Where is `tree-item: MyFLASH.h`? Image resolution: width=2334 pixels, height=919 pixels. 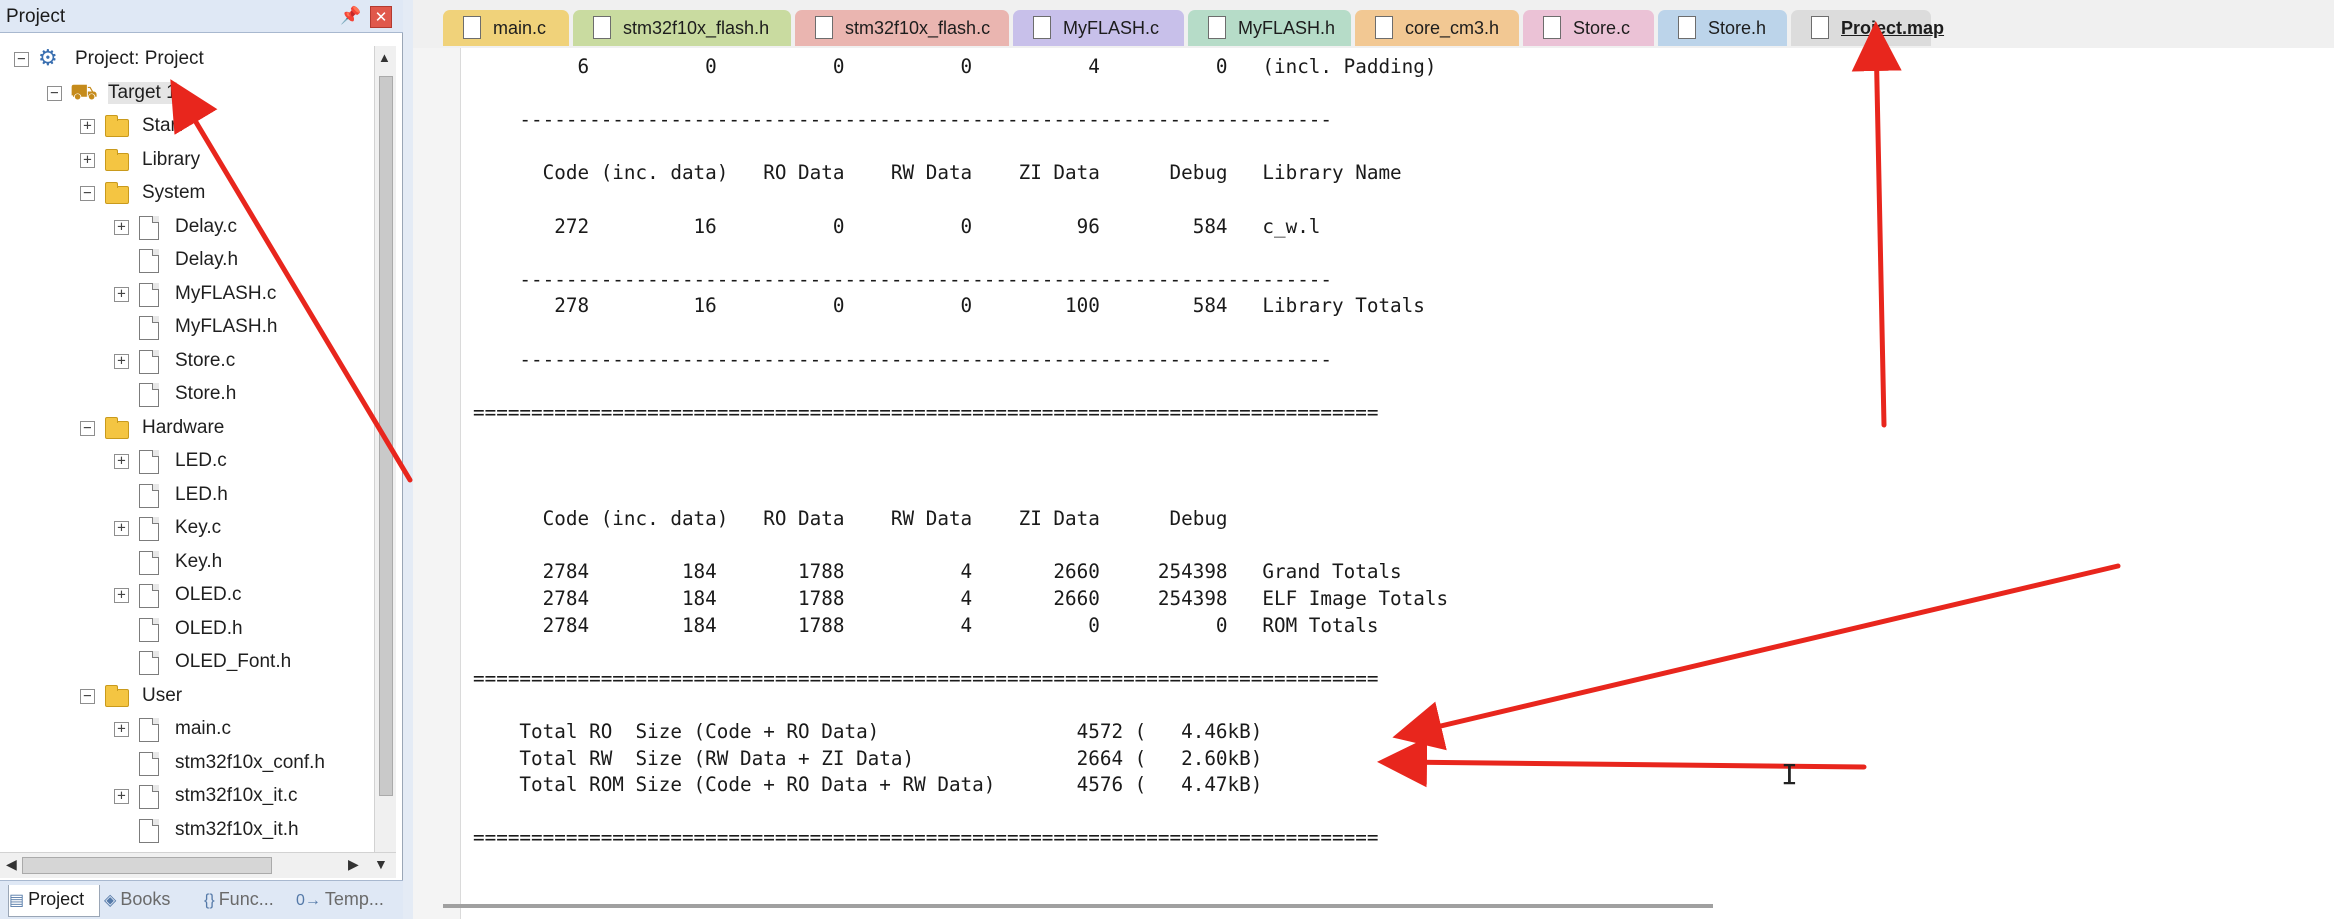
tree-item: MyFLASH.h is located at coordinates (187, 328).